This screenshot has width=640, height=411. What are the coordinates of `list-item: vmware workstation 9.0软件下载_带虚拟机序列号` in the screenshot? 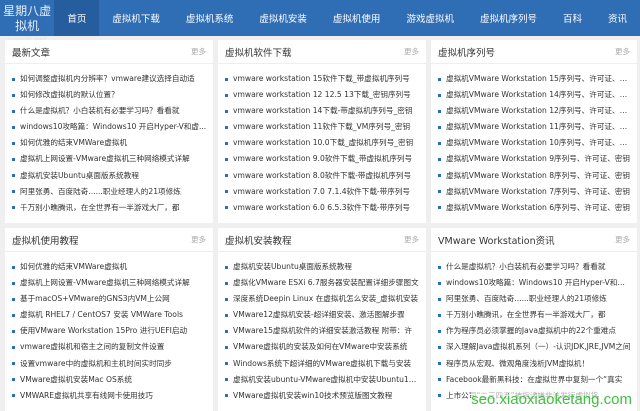 It's located at (325, 159).